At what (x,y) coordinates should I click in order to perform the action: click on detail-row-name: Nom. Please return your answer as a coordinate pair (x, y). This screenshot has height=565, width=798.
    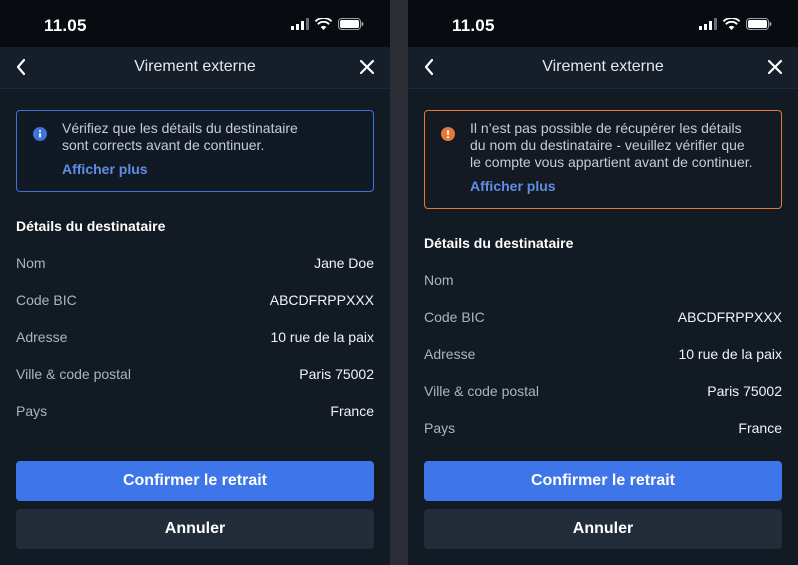
    Looking at the image, I should click on (603, 279).